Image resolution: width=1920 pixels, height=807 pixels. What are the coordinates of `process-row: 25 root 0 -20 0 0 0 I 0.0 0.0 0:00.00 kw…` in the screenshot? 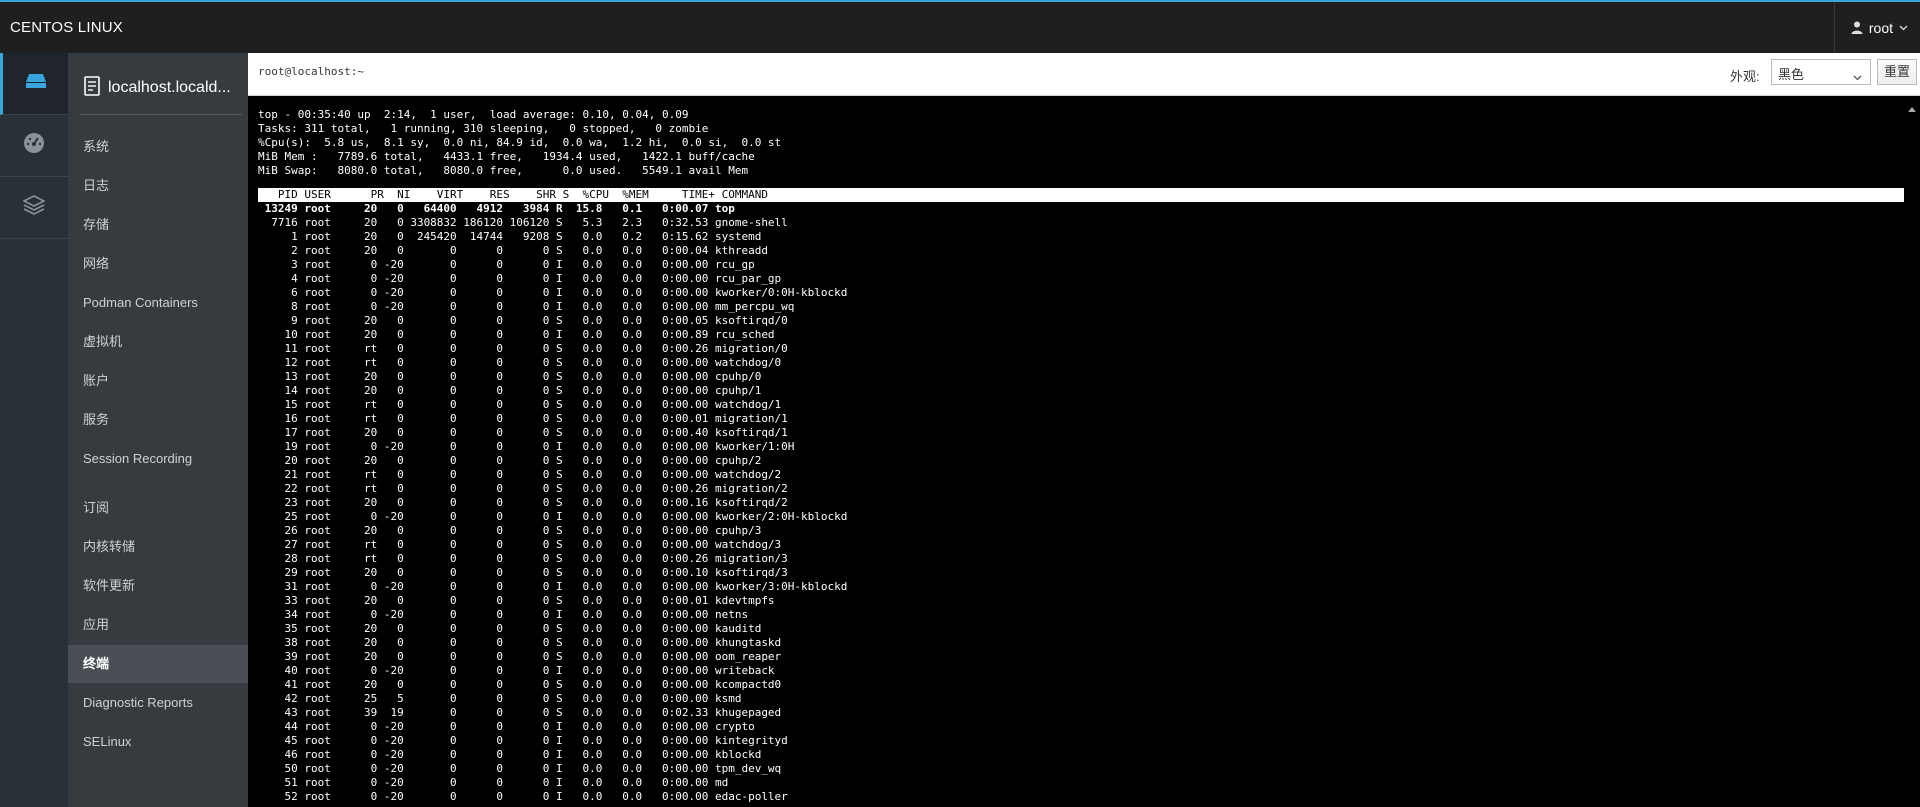 It's located at (553, 516).